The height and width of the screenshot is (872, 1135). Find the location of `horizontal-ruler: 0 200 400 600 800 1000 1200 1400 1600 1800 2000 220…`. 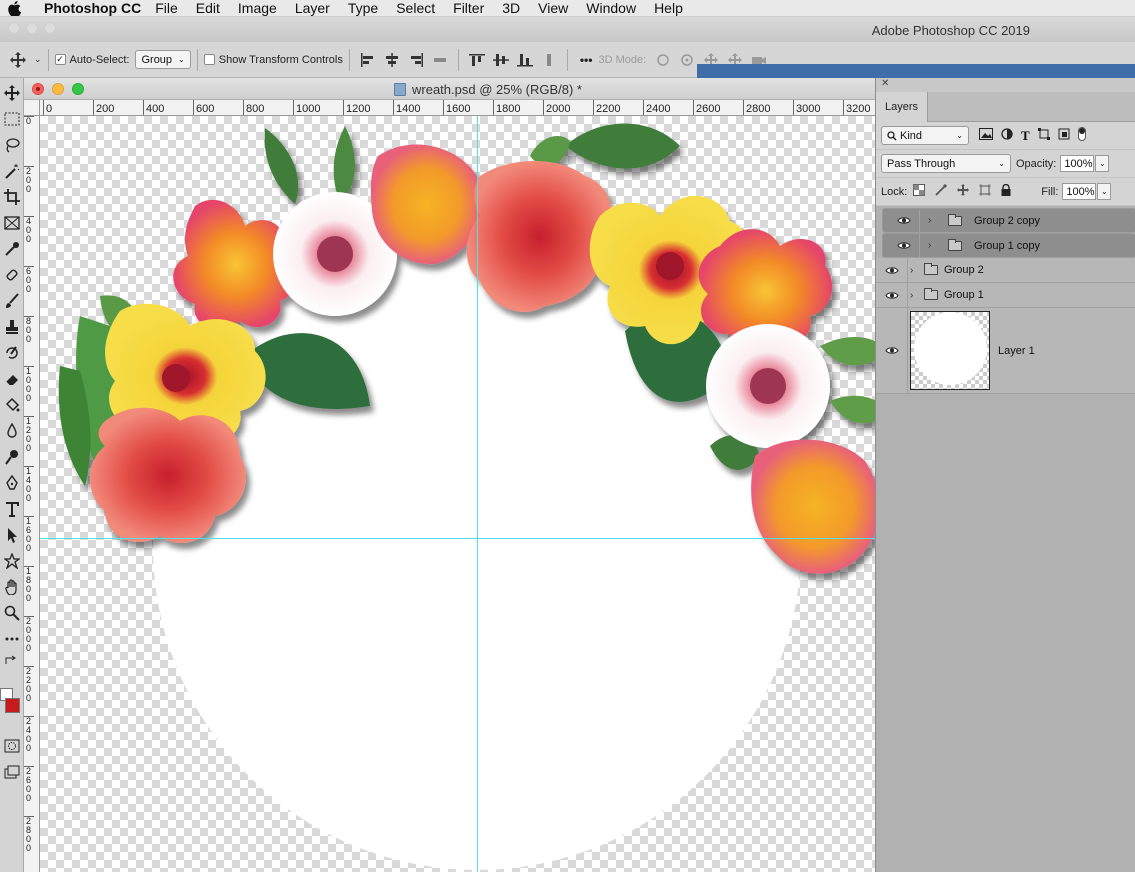

horizontal-ruler: 0 200 400 600 800 1000 1200 1400 1600 1800 2000 220… is located at coordinates (457, 108).